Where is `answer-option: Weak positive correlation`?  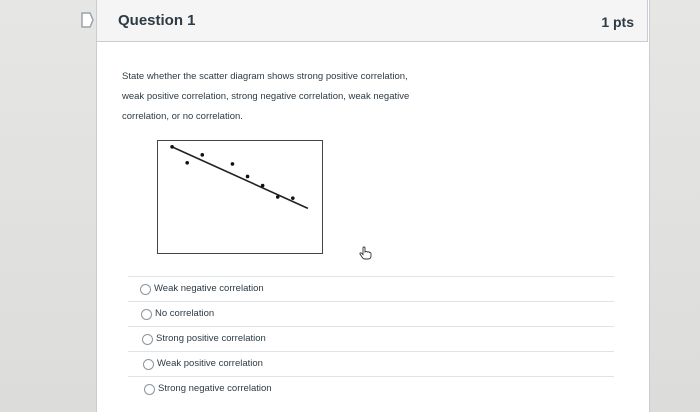 answer-option: Weak positive correlation is located at coordinates (371, 363).